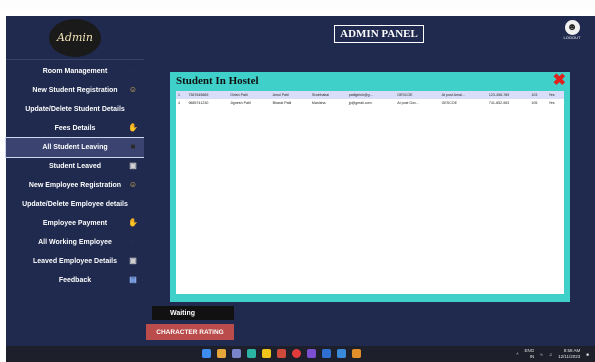  What do you see at coordinates (311, 353) in the screenshot?
I see `visual-studio-icon` at bounding box center [311, 353].